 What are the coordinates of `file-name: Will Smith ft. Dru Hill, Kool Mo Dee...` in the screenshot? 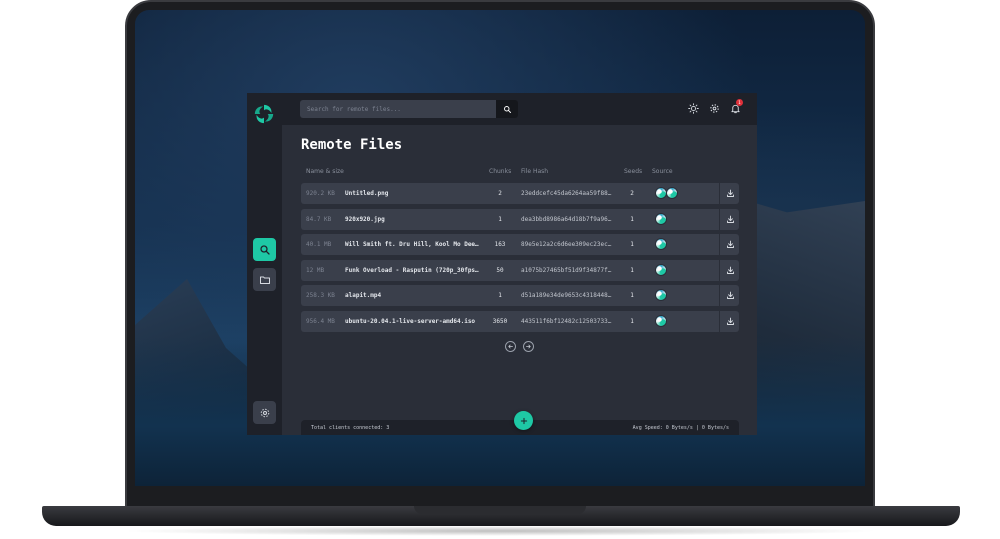 It's located at (412, 244).